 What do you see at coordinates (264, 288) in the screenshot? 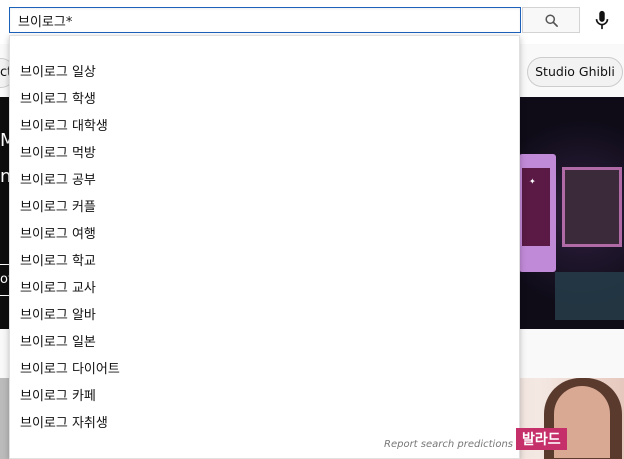
I see `suggestion-item: 브이로그 교사` at bounding box center [264, 288].